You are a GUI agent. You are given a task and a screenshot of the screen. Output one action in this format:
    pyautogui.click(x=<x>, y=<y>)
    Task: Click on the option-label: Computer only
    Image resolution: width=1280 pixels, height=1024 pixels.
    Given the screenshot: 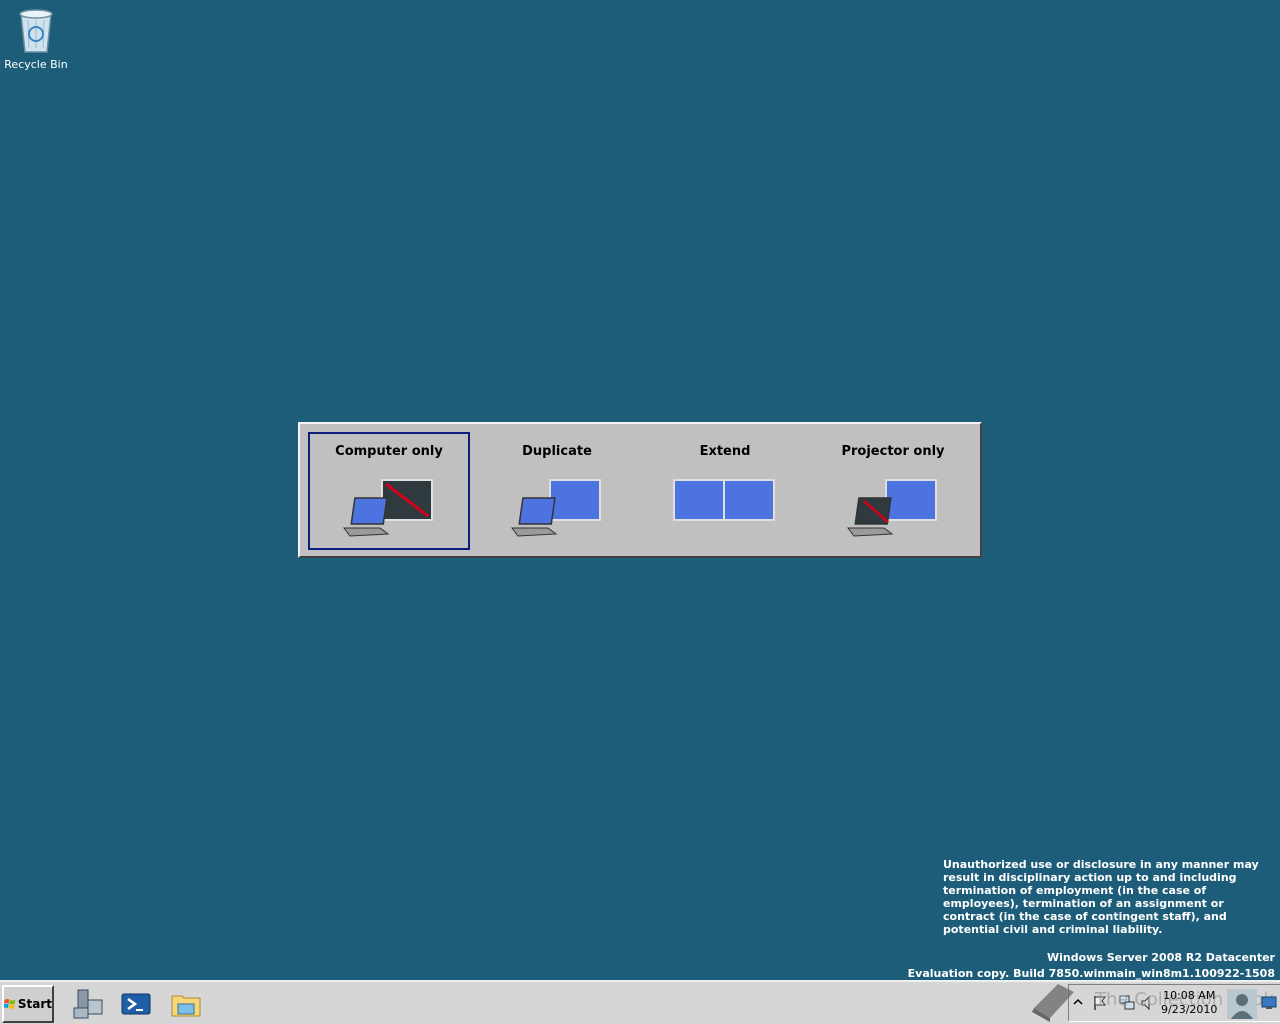 What is the action you would take?
    pyautogui.click(x=389, y=451)
    